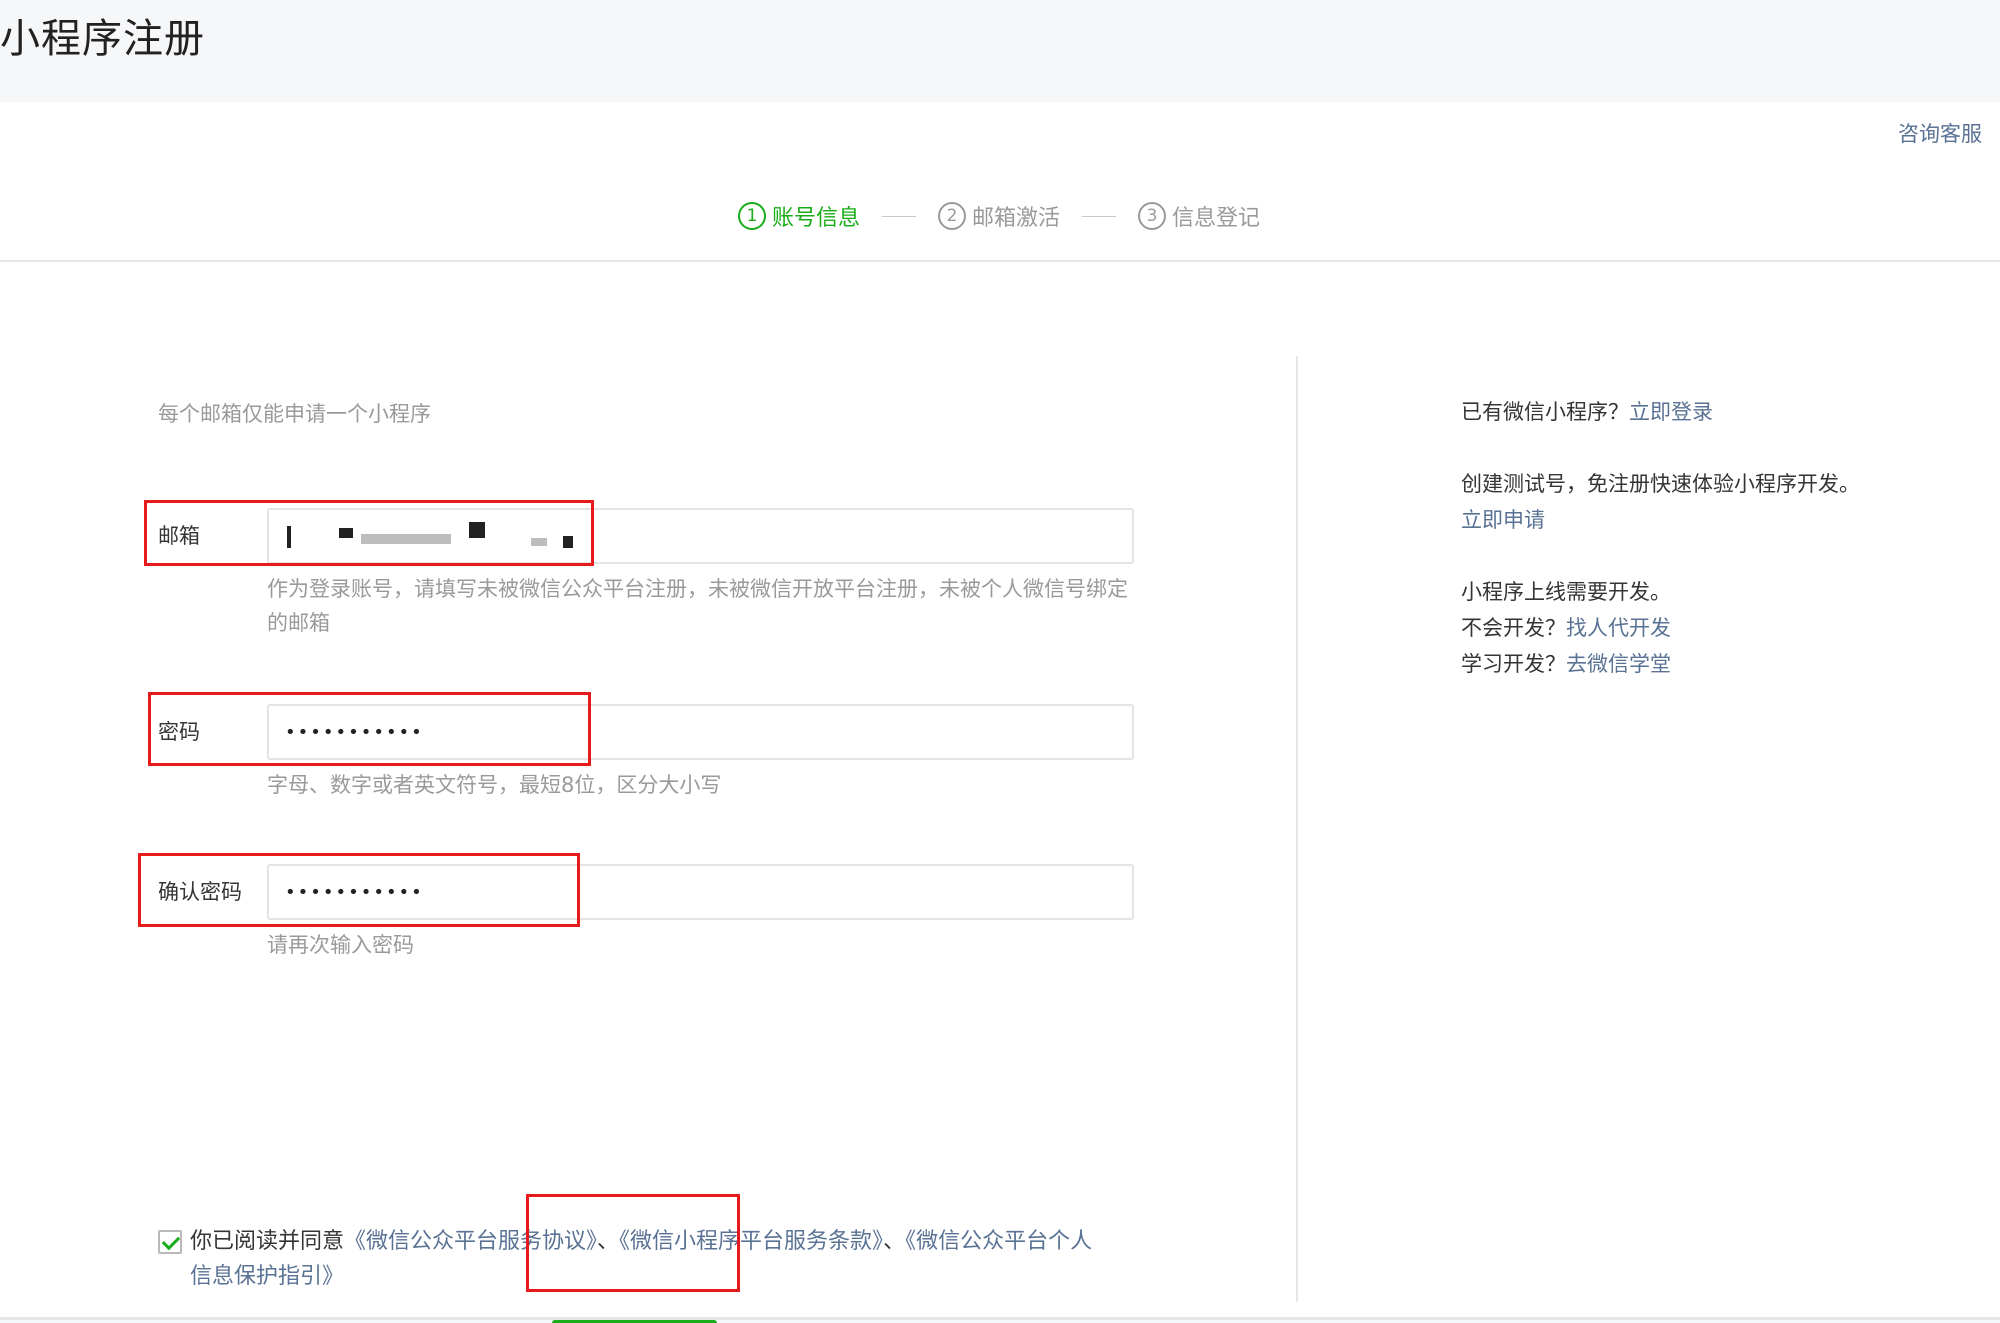 This screenshot has height=1323, width=2000. Describe the element at coordinates (494, 785) in the screenshot. I see `password-hint: 字母、数字或者英文符号，最短8位，区分大小写` at that location.